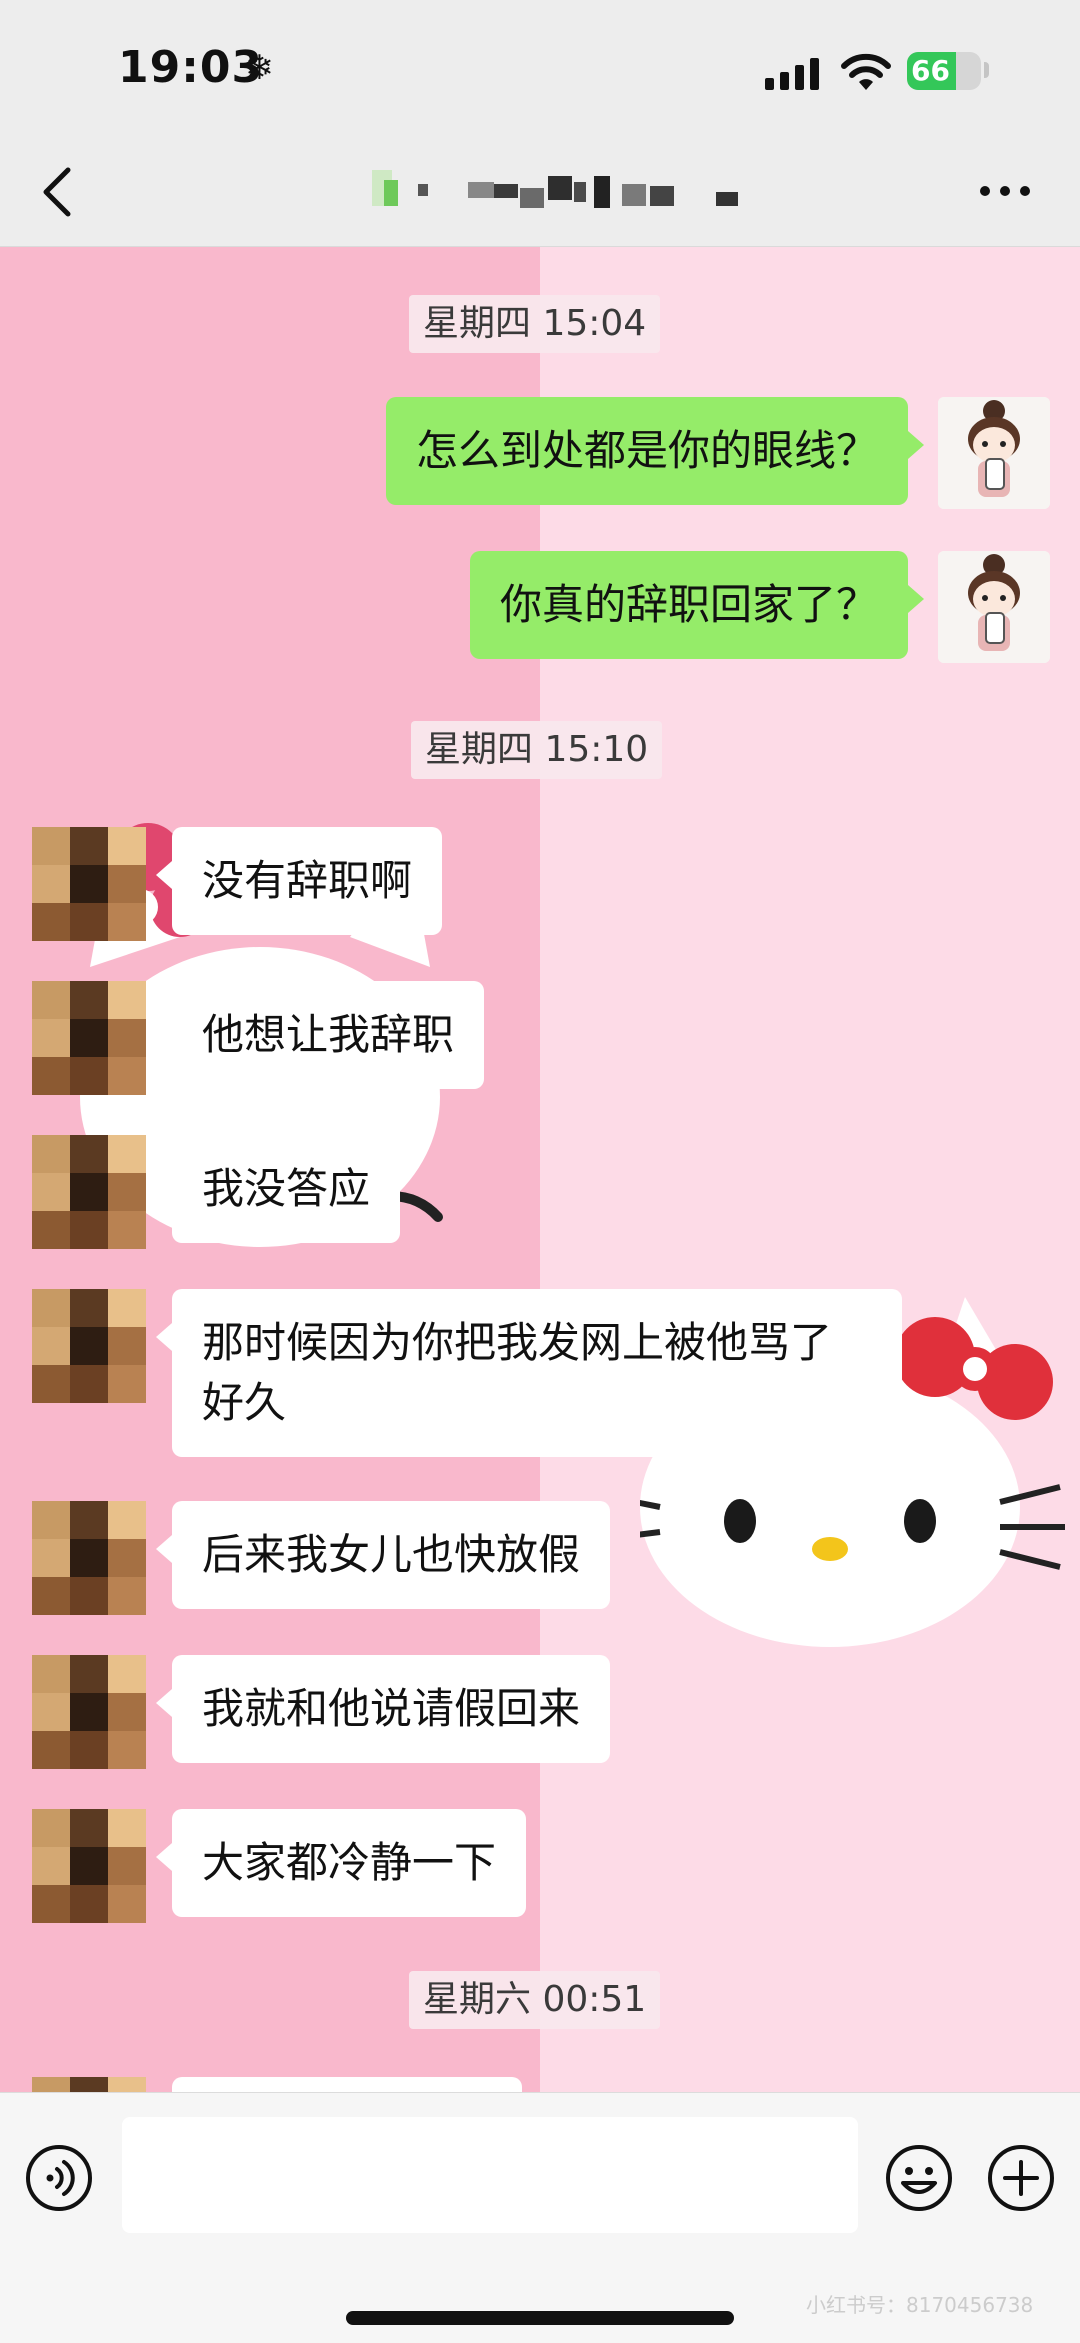 This screenshot has width=1080, height=2343. What do you see at coordinates (1021, 2178) in the screenshot?
I see `plus-icon` at bounding box center [1021, 2178].